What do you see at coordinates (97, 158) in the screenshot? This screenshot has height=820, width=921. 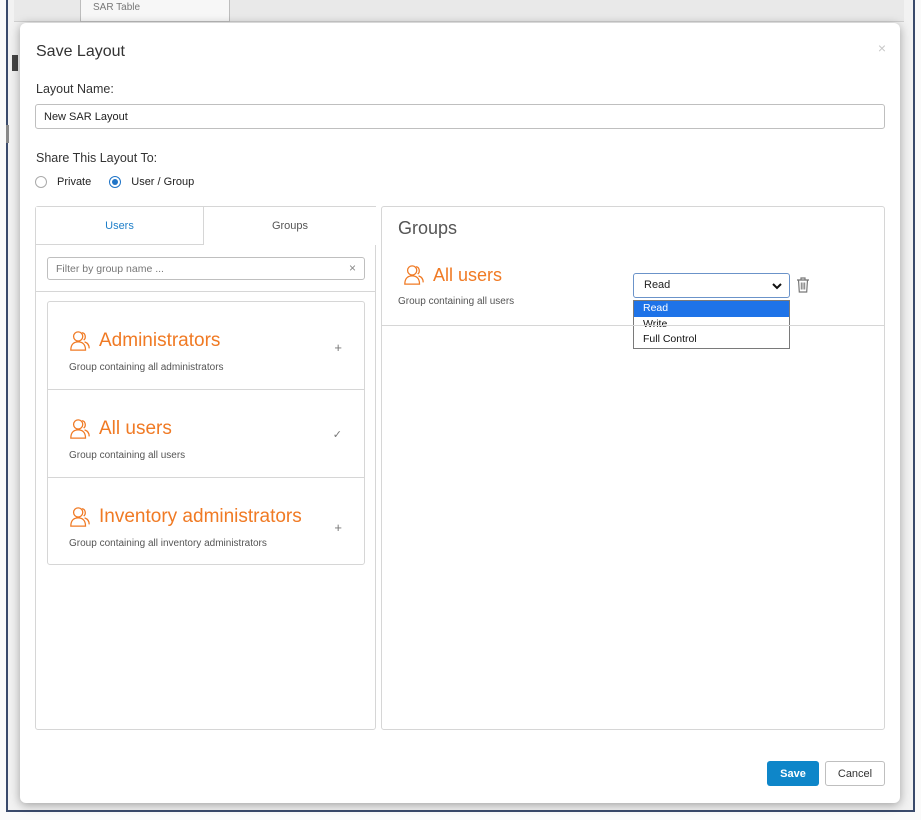 I see `share-label: Share This Layout To:` at bounding box center [97, 158].